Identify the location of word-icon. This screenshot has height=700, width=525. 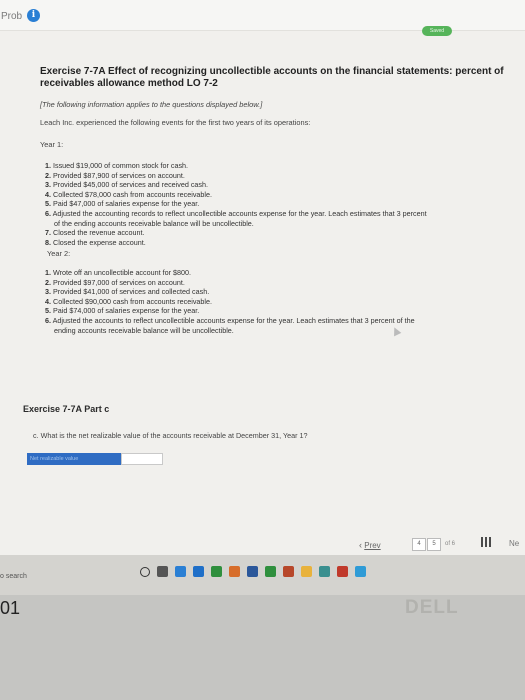
(252, 571).